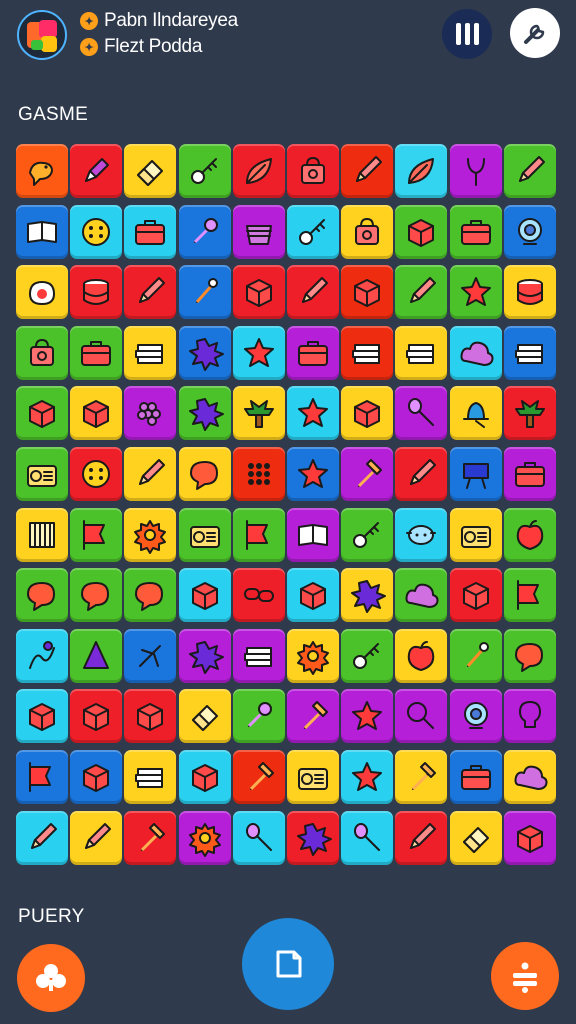  Describe the element at coordinates (258, 231) in the screenshot. I see `tile-basket` at that location.